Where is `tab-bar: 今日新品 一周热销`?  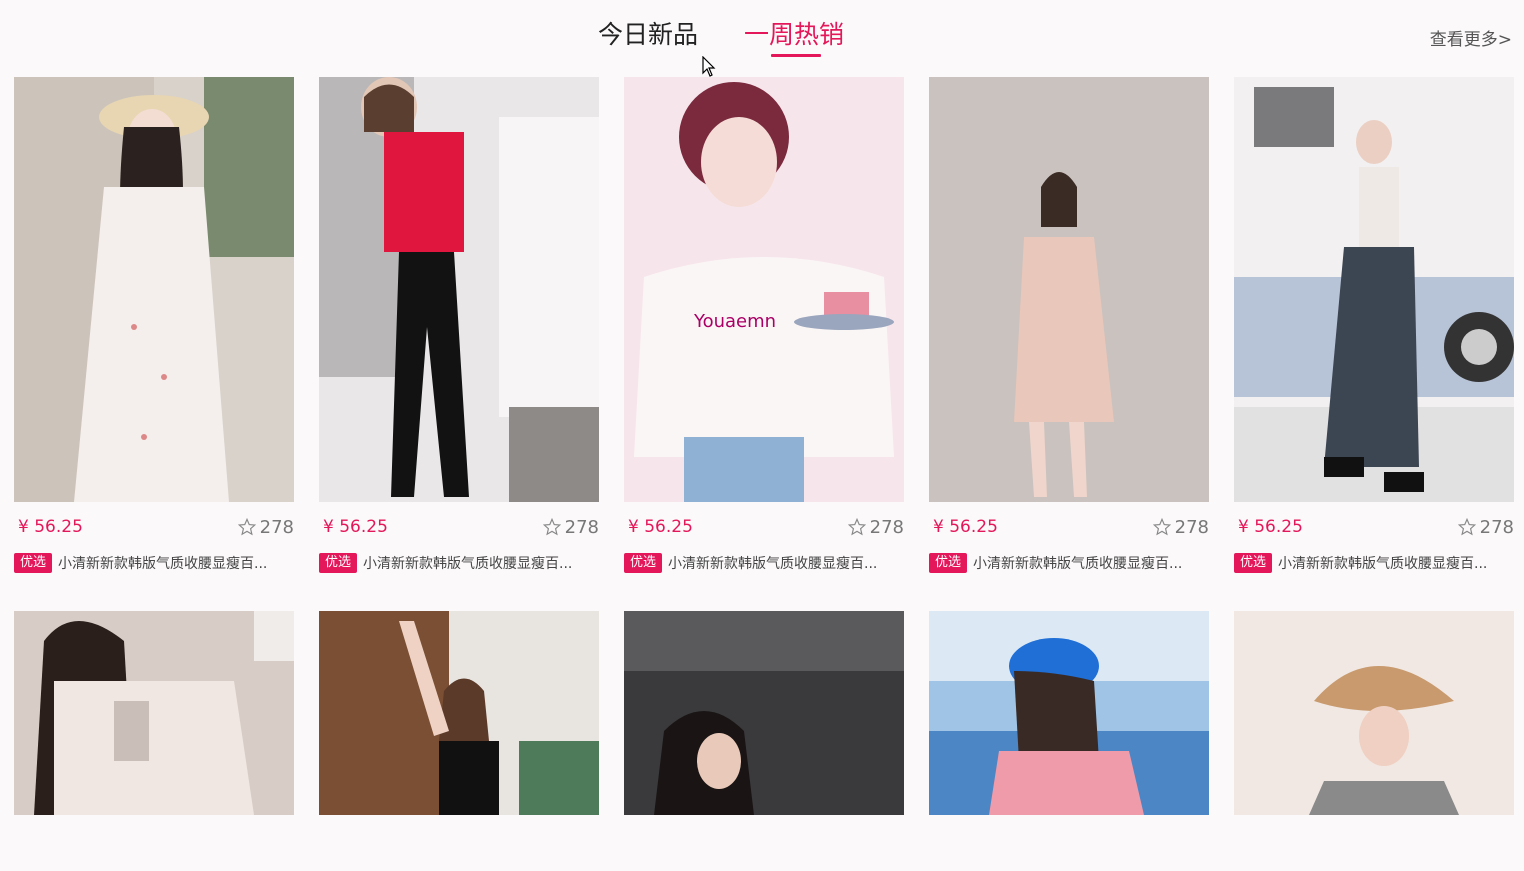
tab-bar: 今日新品 一周热销 is located at coordinates (762, 47).